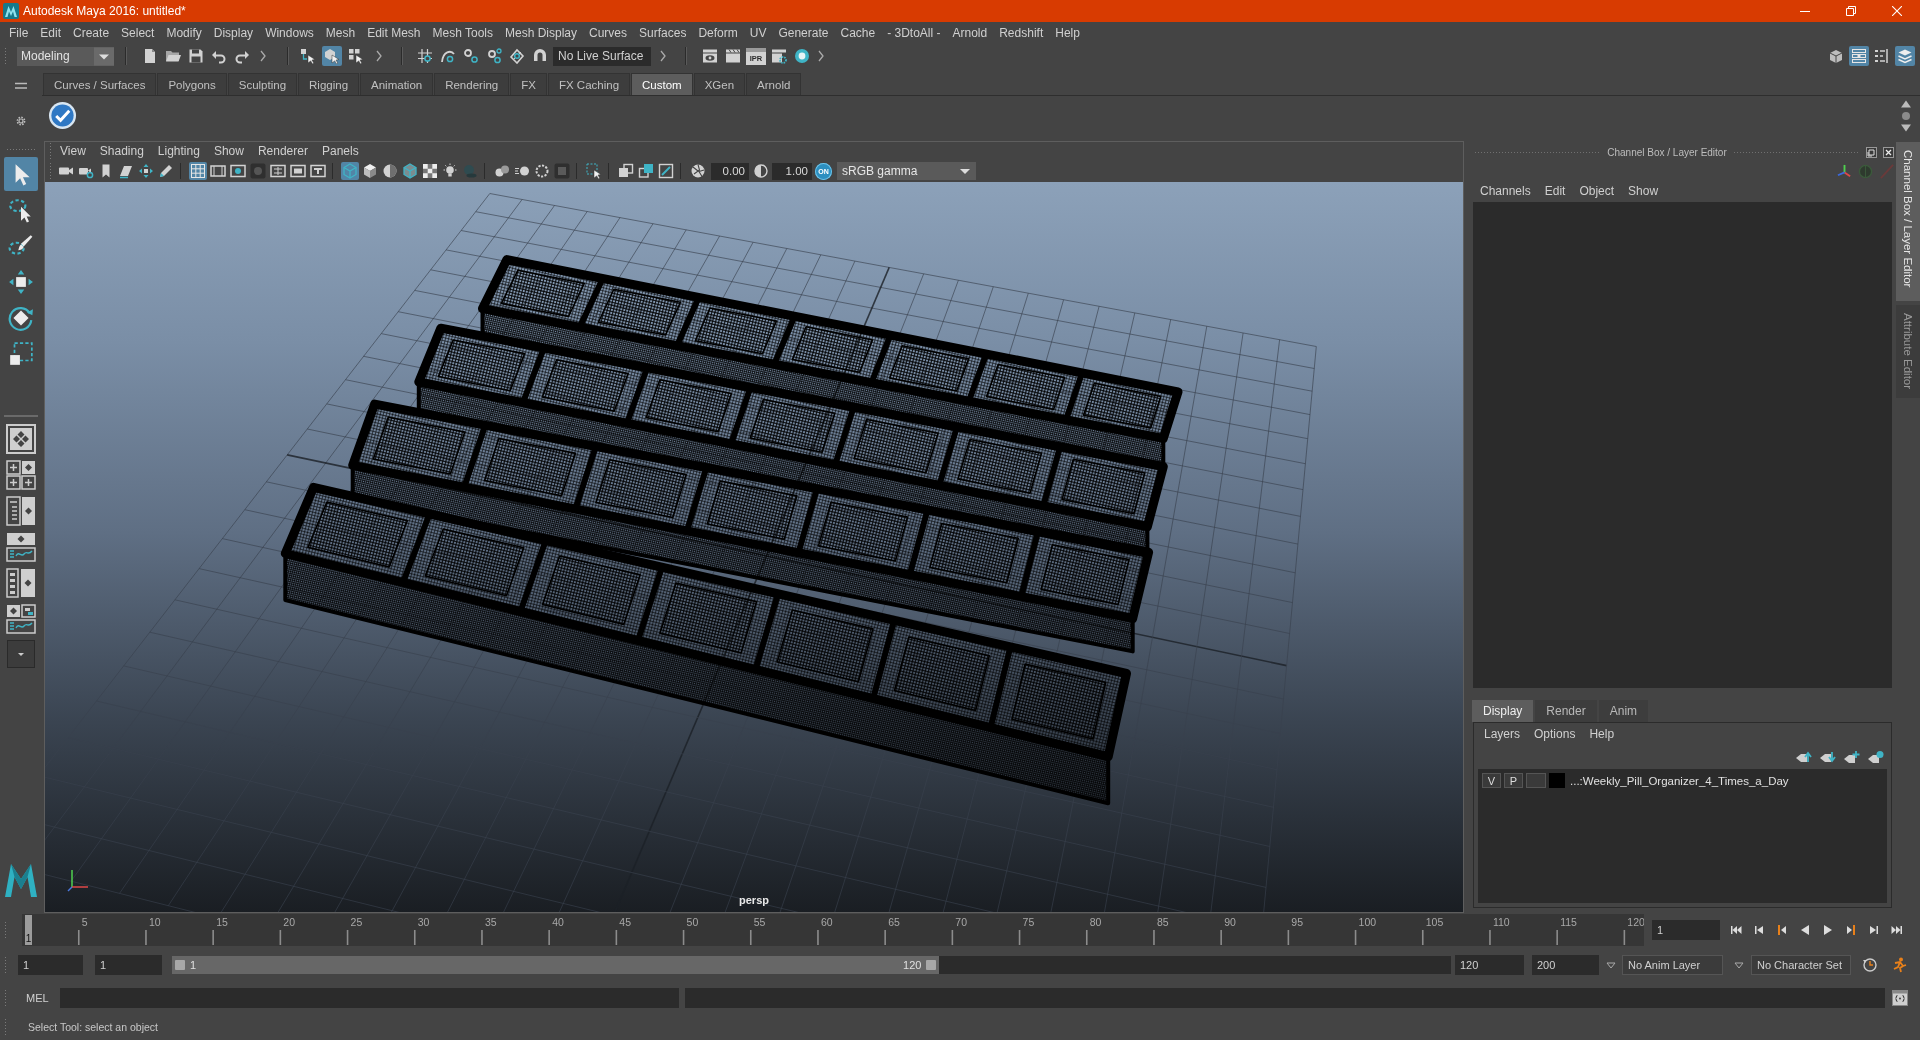 The width and height of the screenshot is (1920, 1040). I want to click on menu-item: Curves, so click(608, 33).